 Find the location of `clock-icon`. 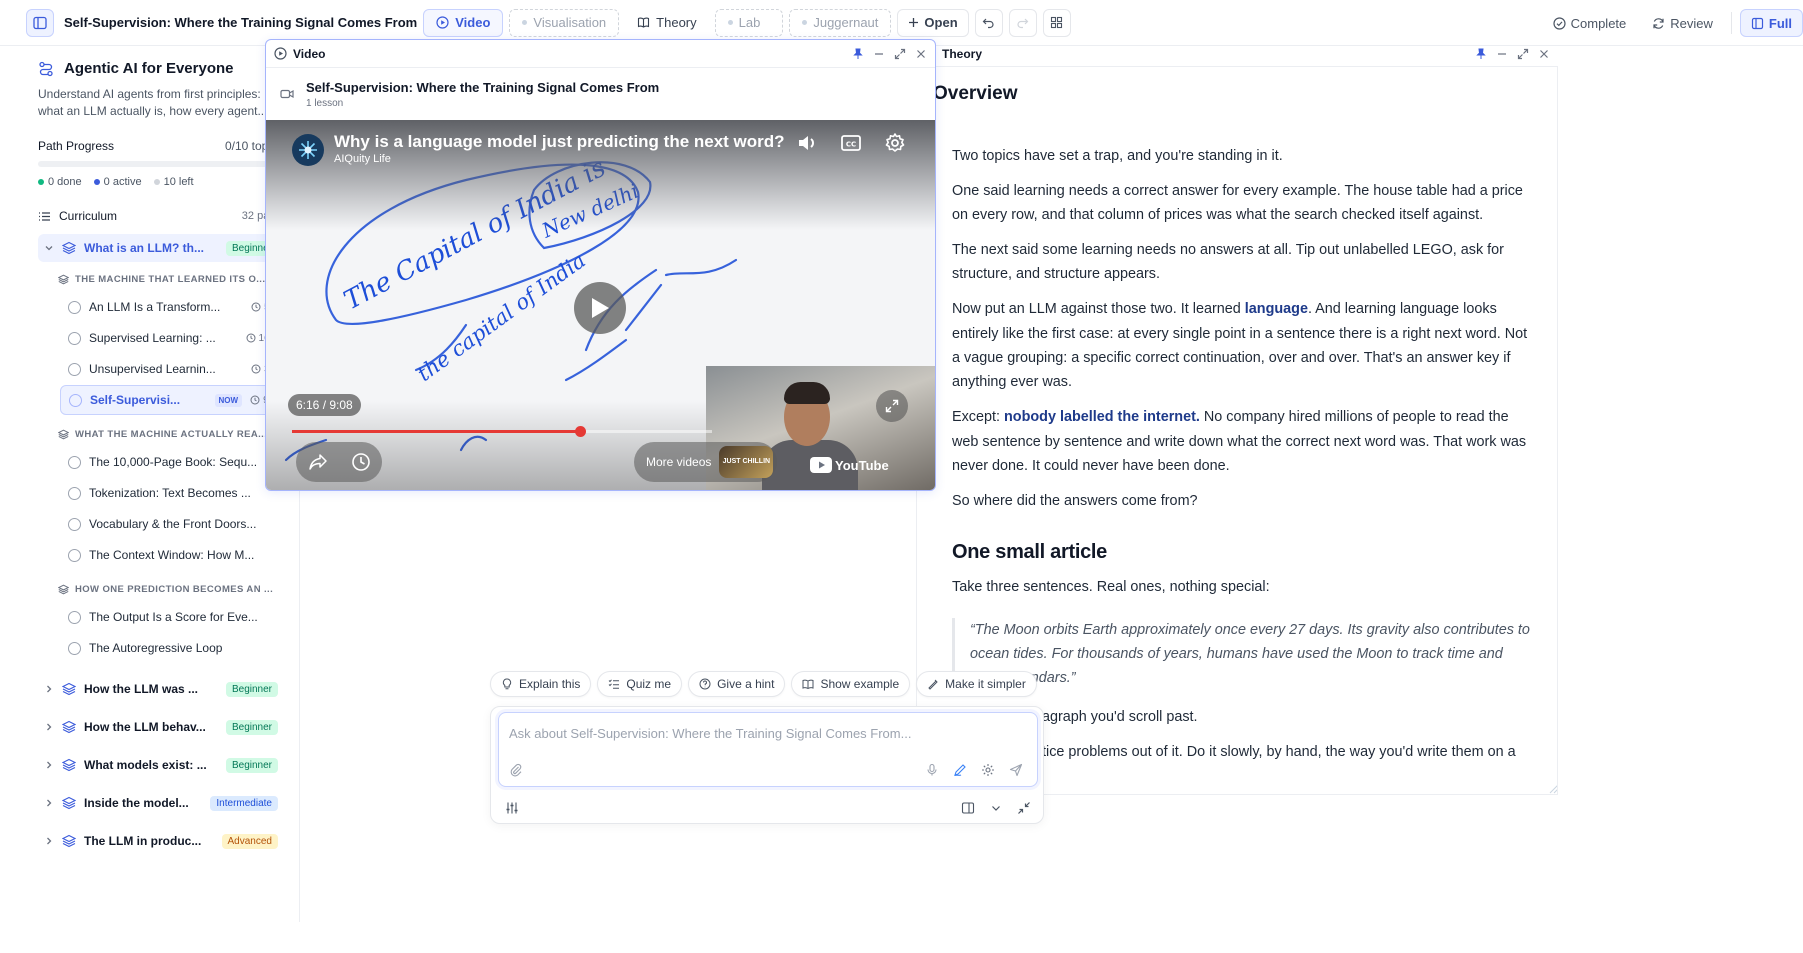

clock-icon is located at coordinates (255, 400).